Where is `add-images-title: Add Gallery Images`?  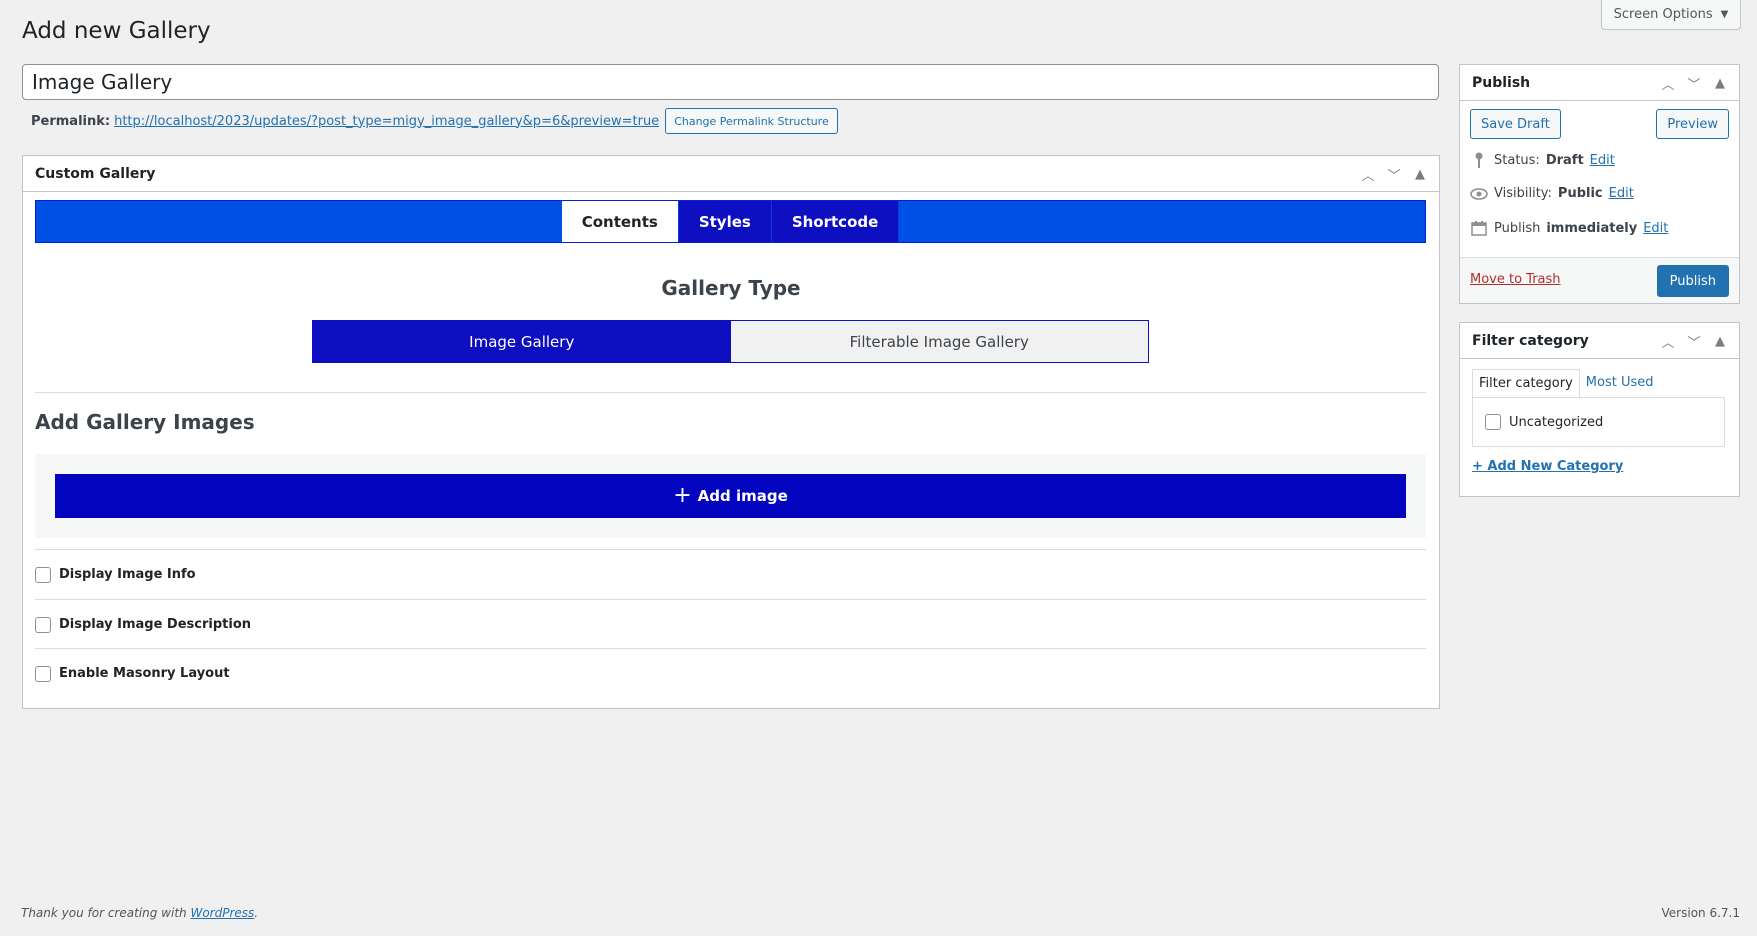 add-images-title: Add Gallery Images is located at coordinates (145, 422).